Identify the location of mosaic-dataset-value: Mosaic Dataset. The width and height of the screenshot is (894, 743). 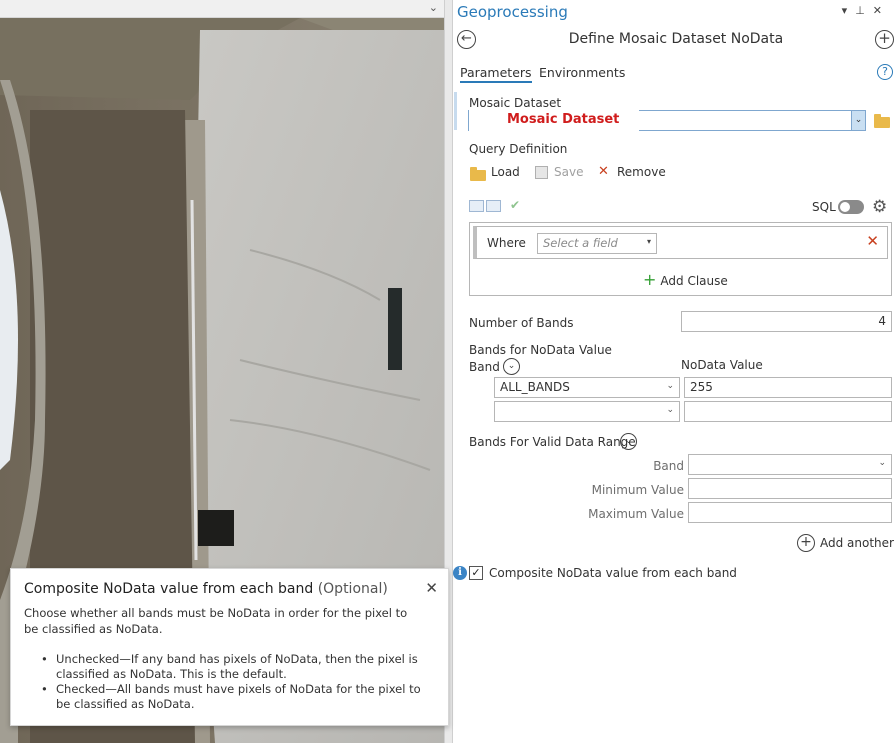
(554, 120).